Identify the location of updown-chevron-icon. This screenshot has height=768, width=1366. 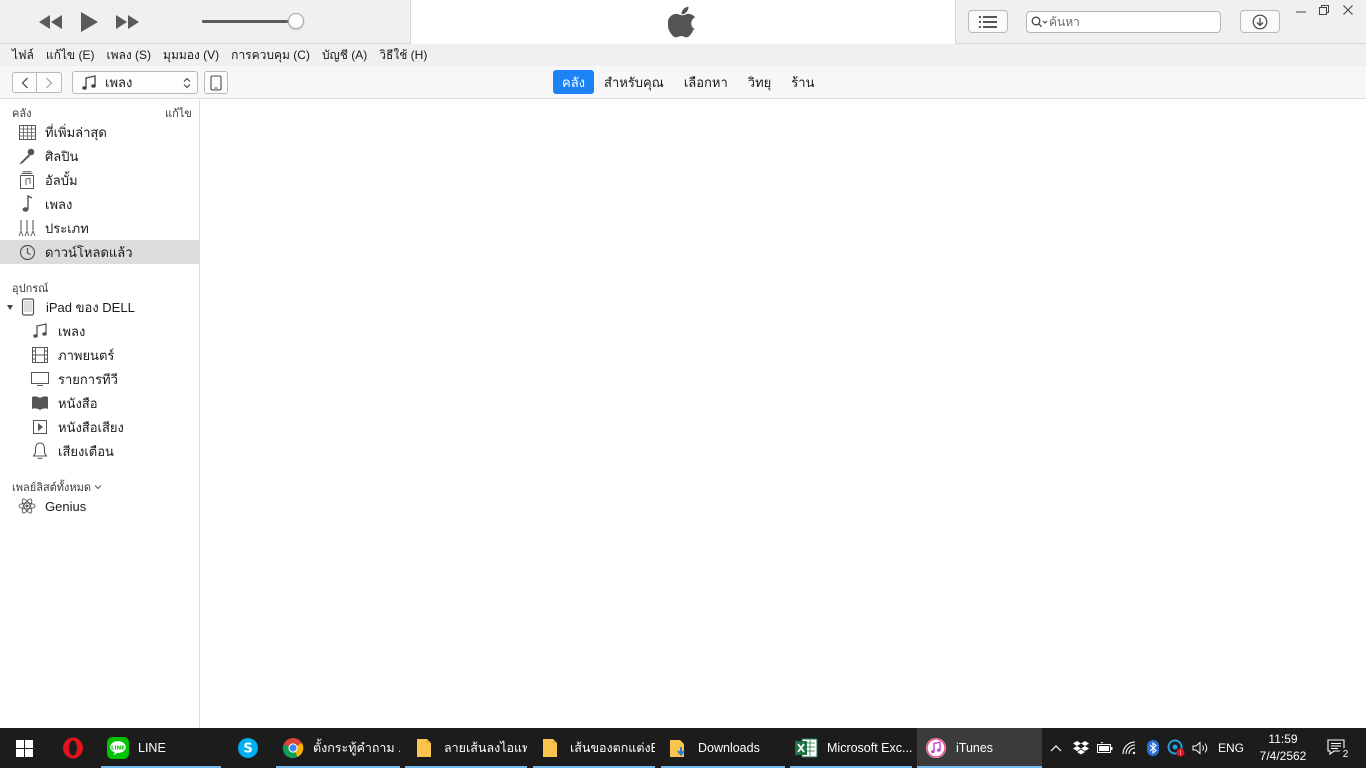
(187, 83).